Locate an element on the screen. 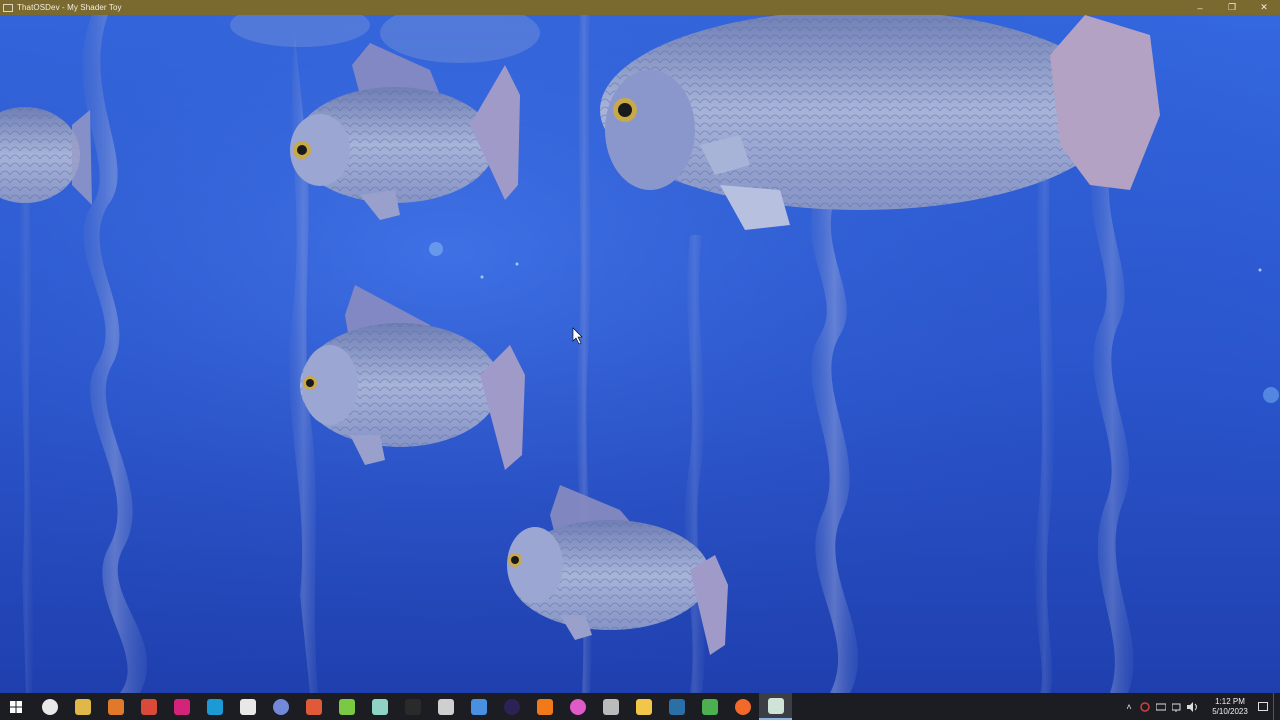  inkscape-icon is located at coordinates (445, 706).